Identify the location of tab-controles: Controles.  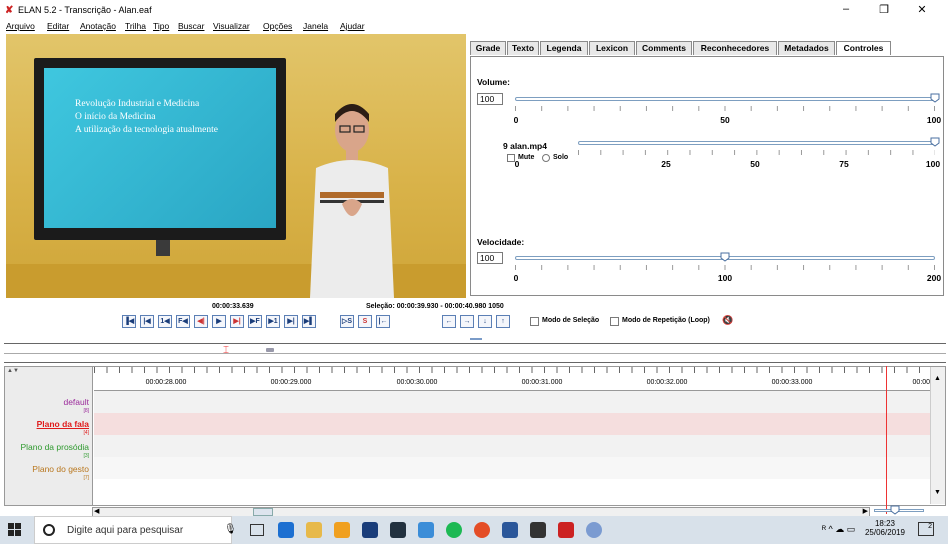
(863, 48).